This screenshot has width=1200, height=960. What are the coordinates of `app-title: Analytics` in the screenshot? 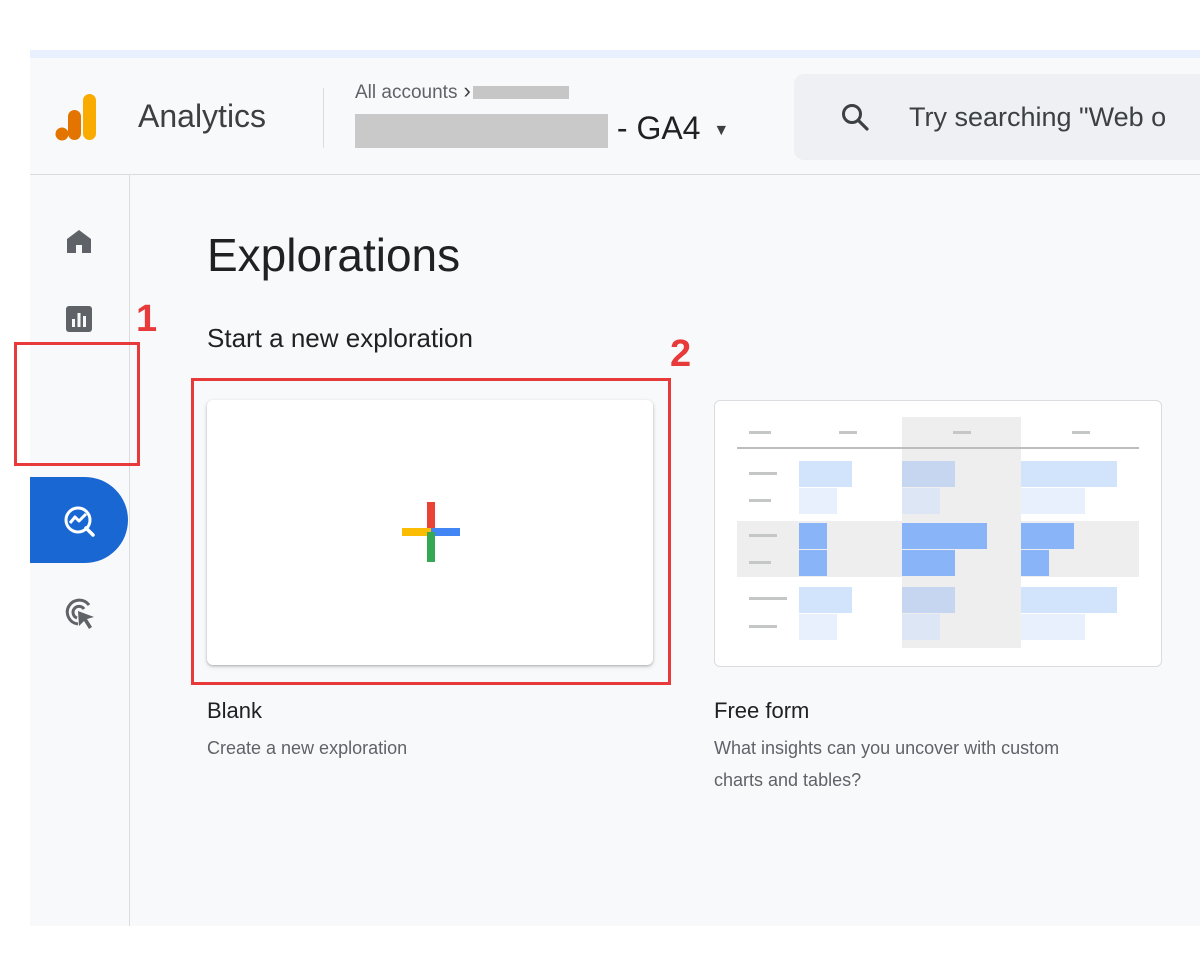 It's located at (202, 116).